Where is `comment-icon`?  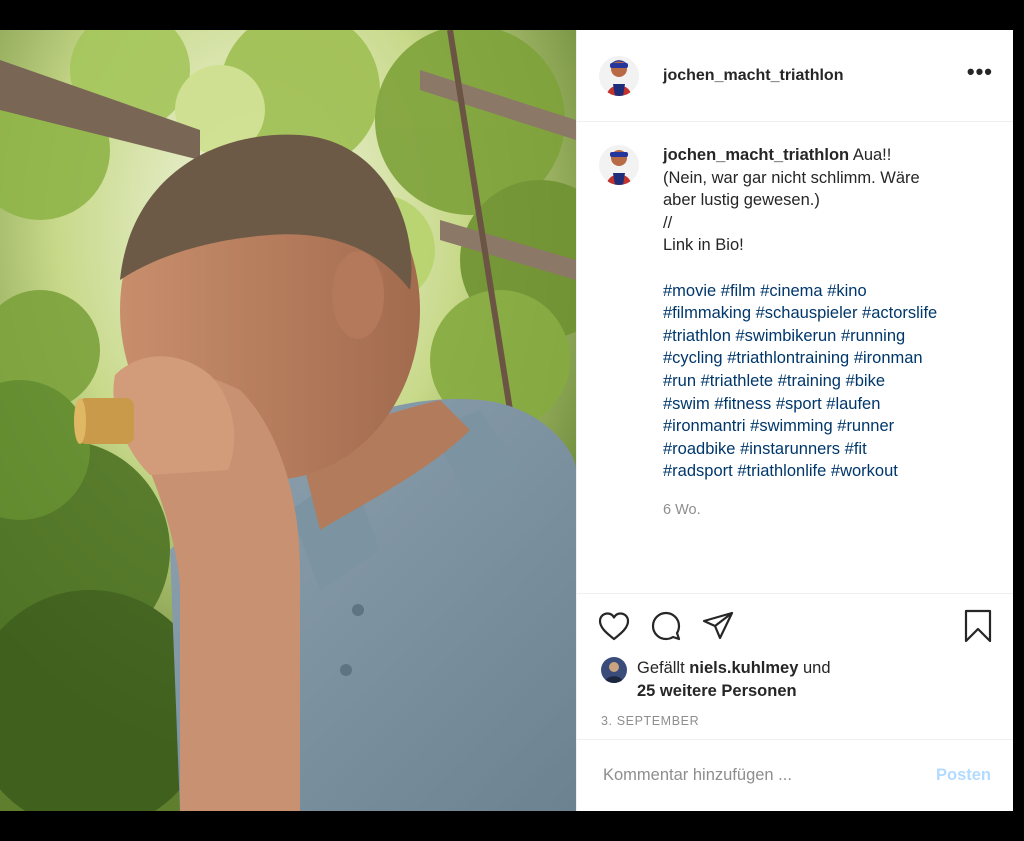 comment-icon is located at coordinates (666, 625).